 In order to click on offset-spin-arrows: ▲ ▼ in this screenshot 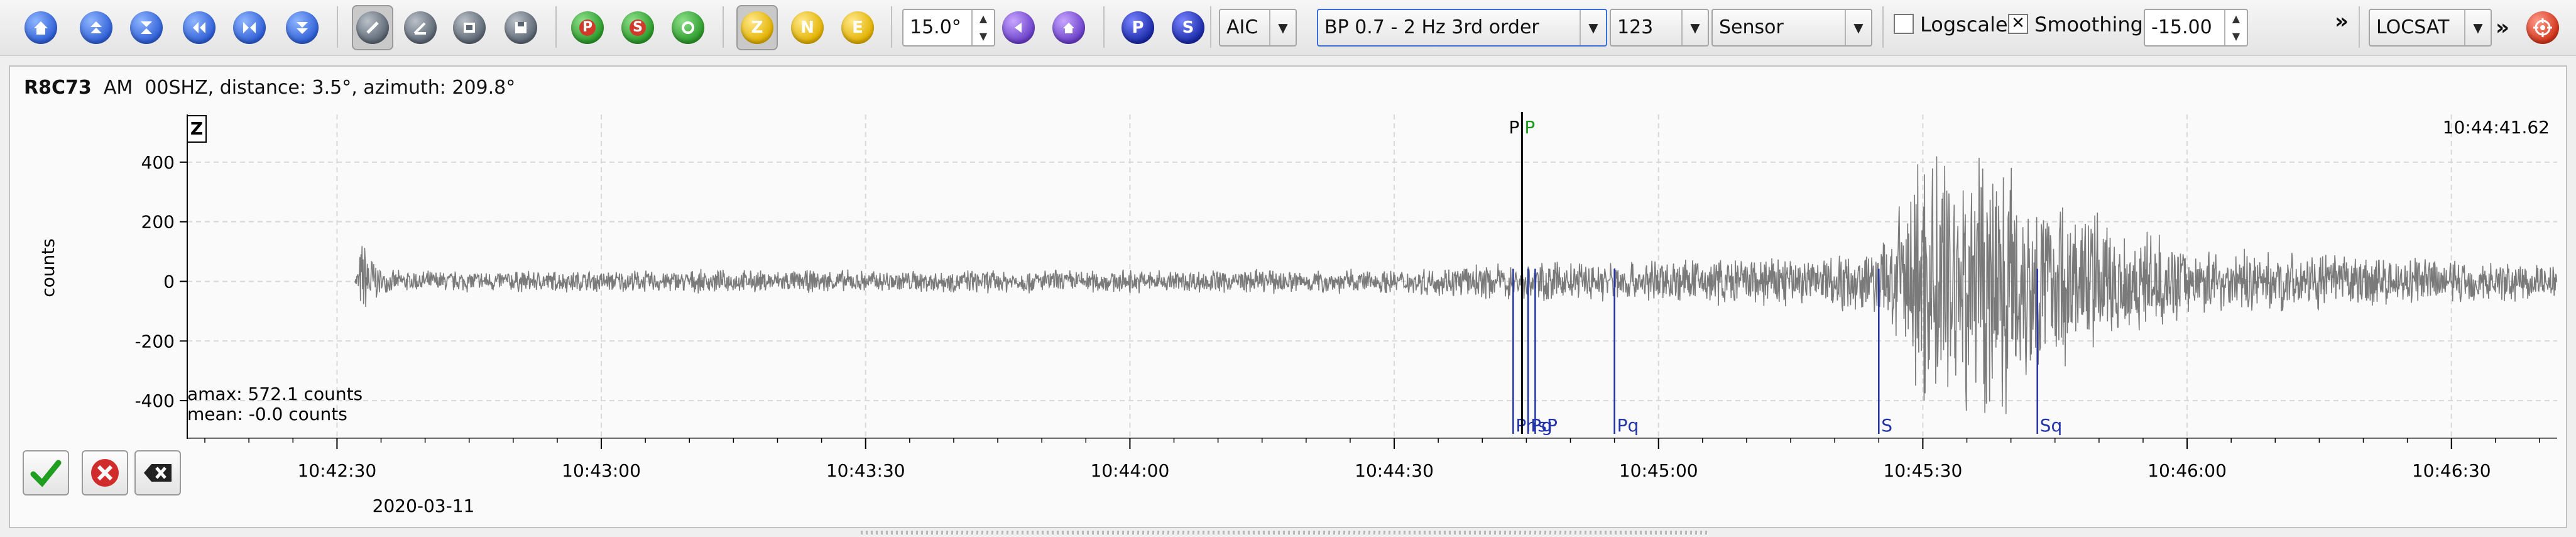, I will do `click(2236, 27)`.